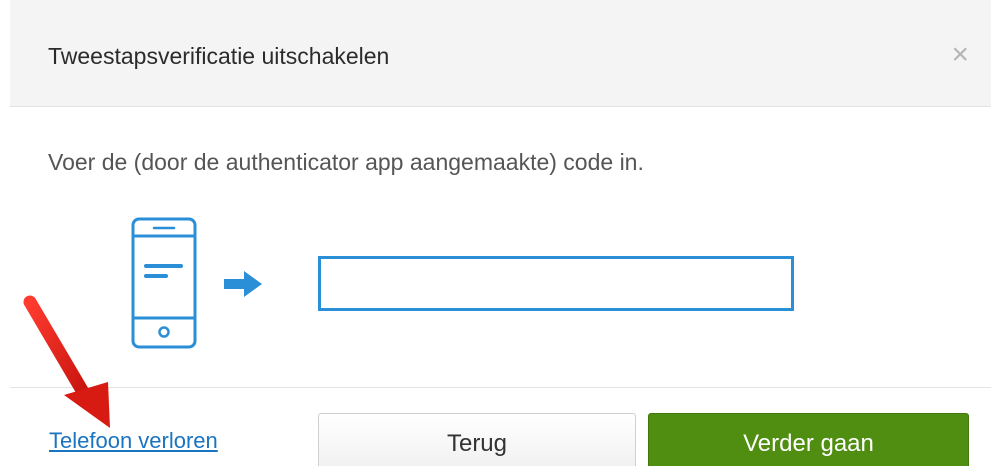 This screenshot has width=991, height=466. What do you see at coordinates (164, 283) in the screenshot?
I see `smartphone-icon` at bounding box center [164, 283].